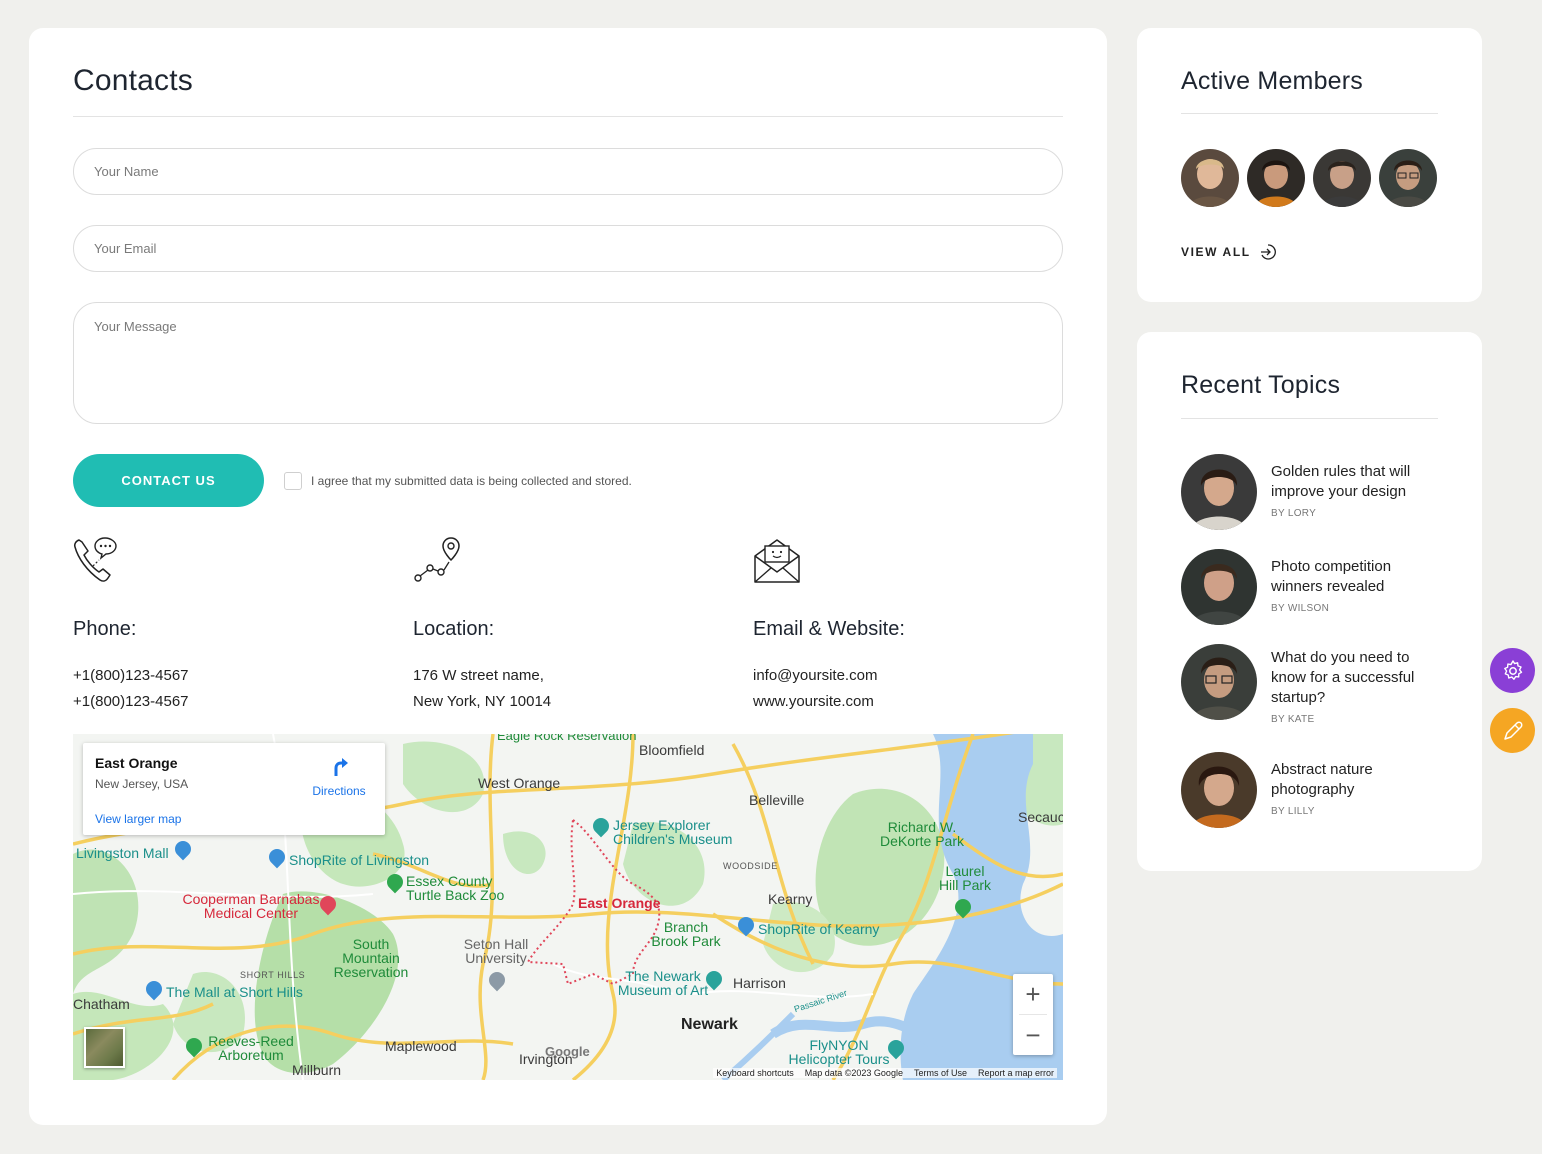 The height and width of the screenshot is (1154, 1542). I want to click on map-label-woodside: WOODSIDE, so click(750, 866).